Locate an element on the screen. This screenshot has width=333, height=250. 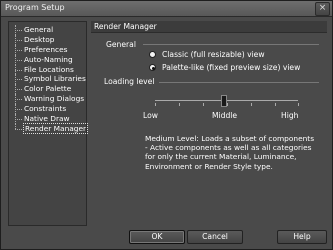
sidebar-item-color-palette: Color Palette is located at coordinates (47, 89).